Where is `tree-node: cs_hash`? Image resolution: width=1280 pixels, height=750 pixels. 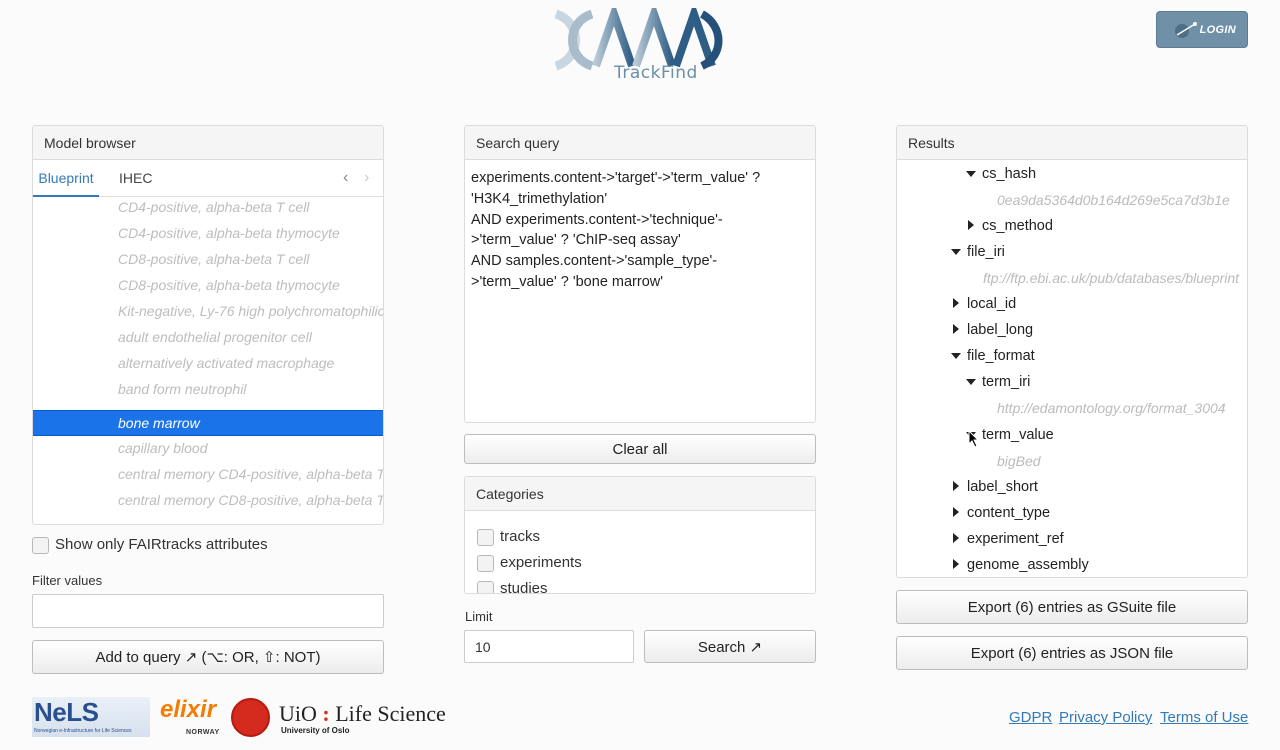 tree-node: cs_hash is located at coordinates (1009, 174).